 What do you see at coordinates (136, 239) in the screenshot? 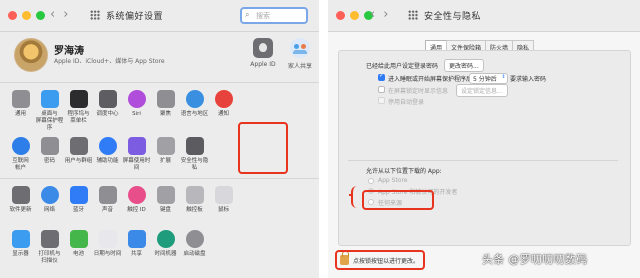
I see `share-folder-icon` at bounding box center [136, 239].